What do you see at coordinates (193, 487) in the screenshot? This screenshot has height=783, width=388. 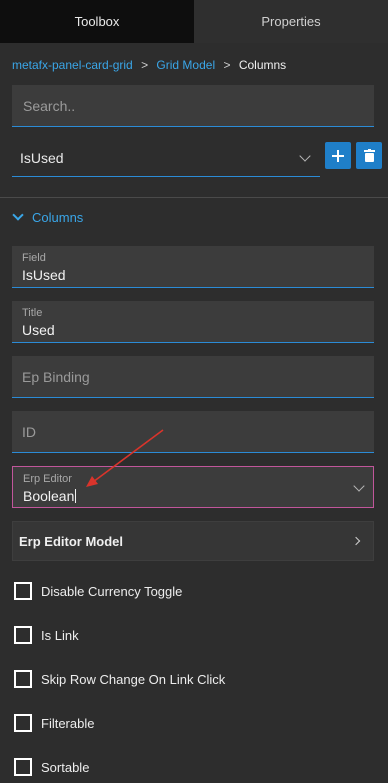 I see `erp-editor-select: Erp Editor Boolean` at bounding box center [193, 487].